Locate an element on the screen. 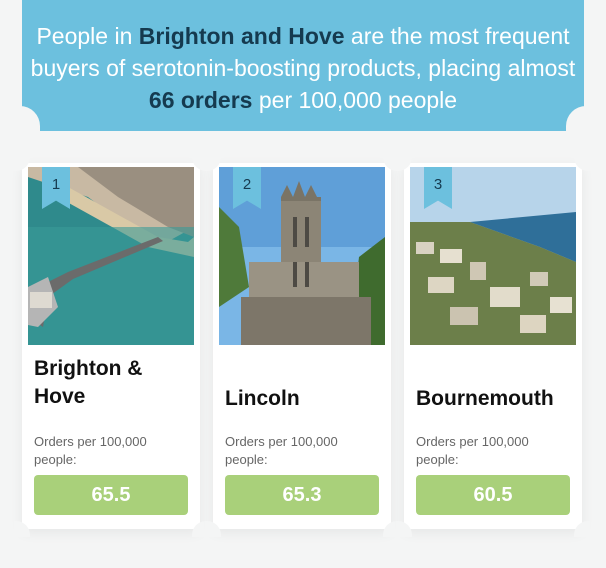 The height and width of the screenshot is (568, 606). city-name: Lincoln is located at coordinates (262, 398).